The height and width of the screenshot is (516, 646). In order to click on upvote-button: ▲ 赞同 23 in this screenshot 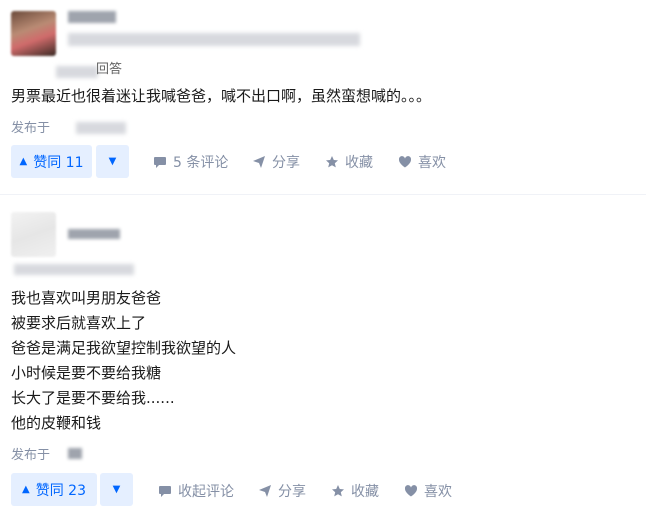, I will do `click(54, 489)`.